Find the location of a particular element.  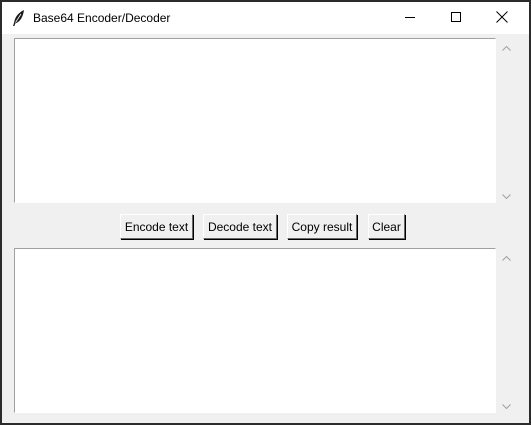

decode-text-button: Decode text is located at coordinates (240, 226).